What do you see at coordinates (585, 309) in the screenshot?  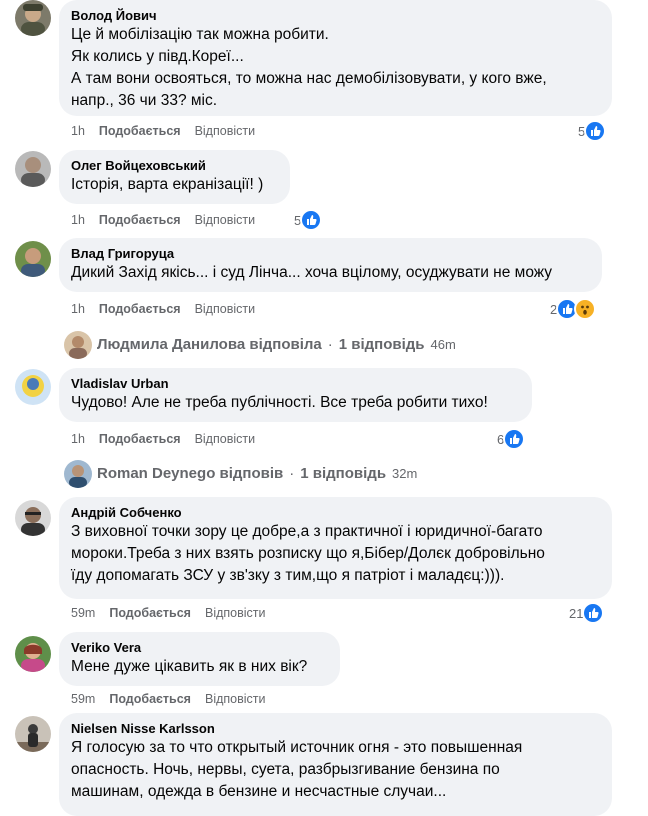 I see `wow-reaction-icon` at bounding box center [585, 309].